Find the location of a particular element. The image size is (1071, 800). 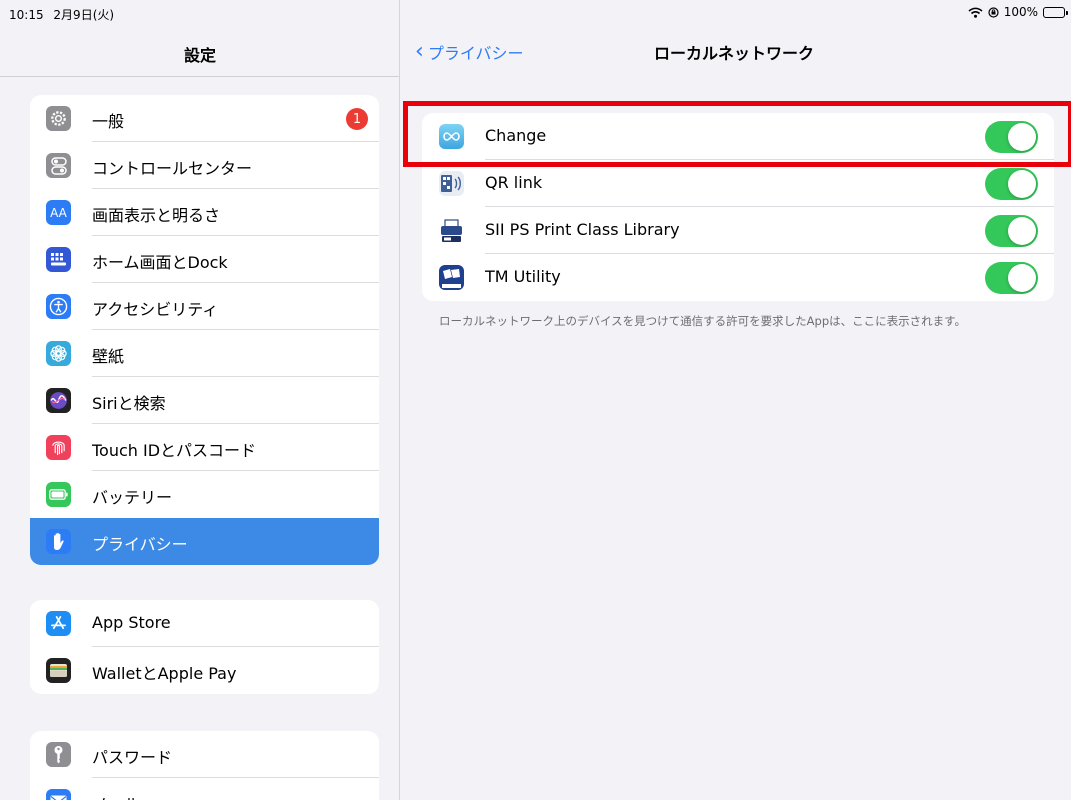

status-bar-left: 10:15 2月9日(火) is located at coordinates (64, 14).